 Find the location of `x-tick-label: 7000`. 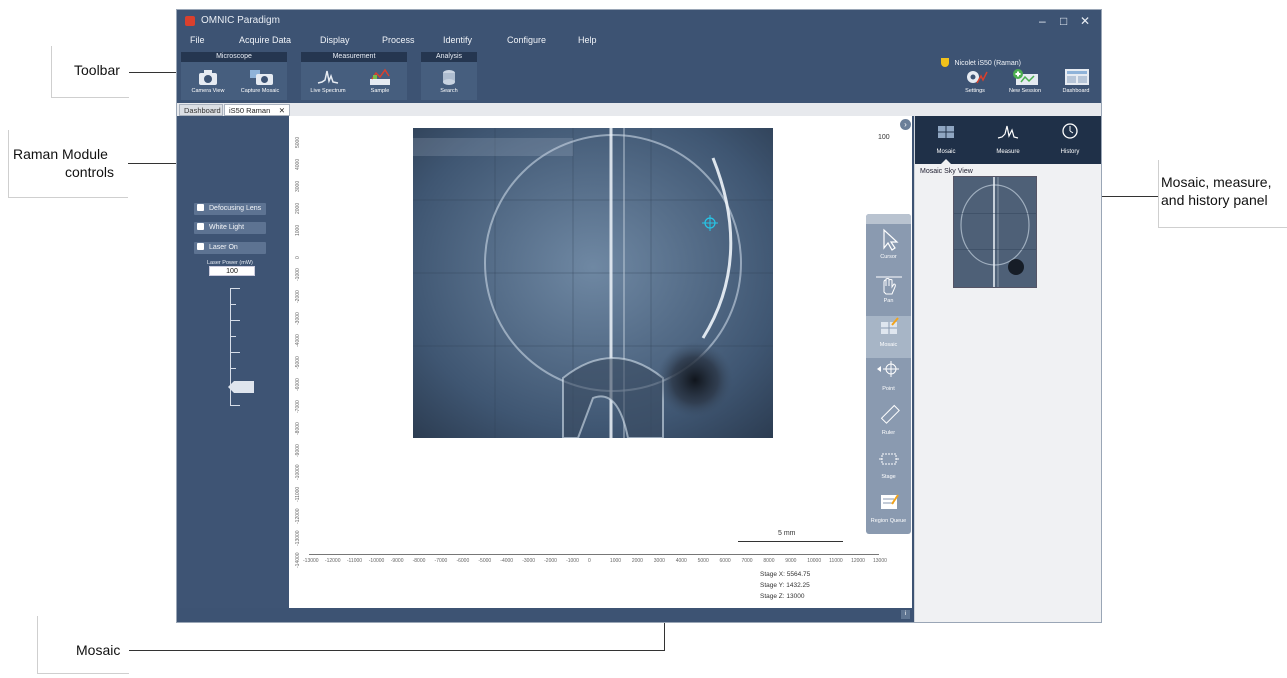

x-tick-label: 7000 is located at coordinates (747, 561).